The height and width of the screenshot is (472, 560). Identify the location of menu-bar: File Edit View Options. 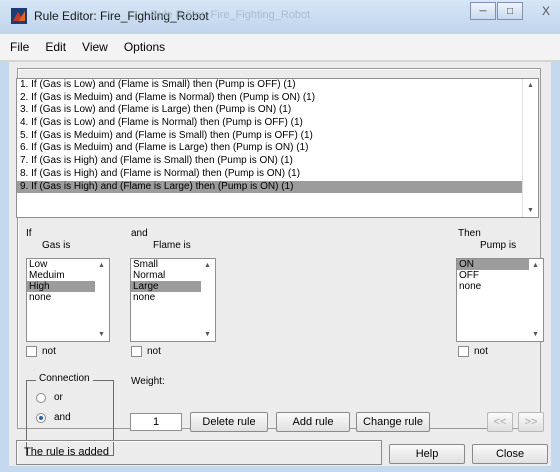
(280, 47).